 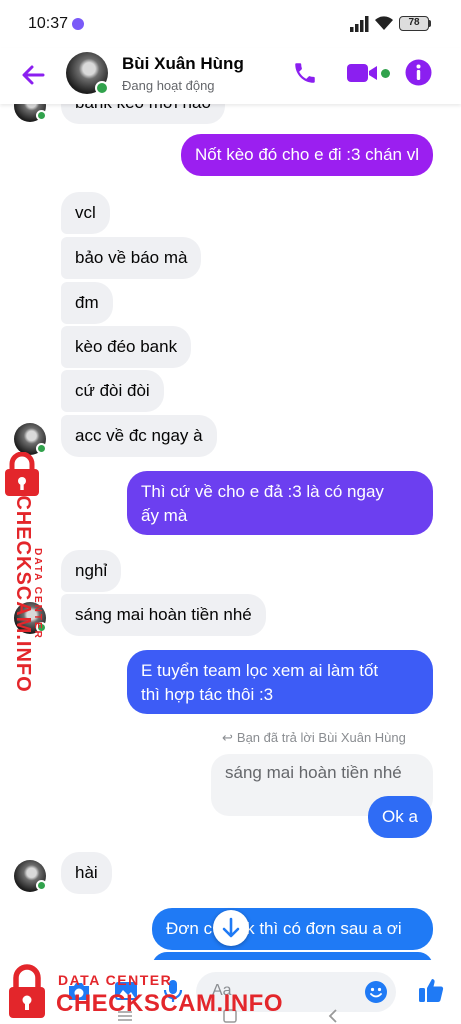 I want to click on message-bubble-incoming: sáng mai hoàn tiền nhé, so click(x=163, y=615).